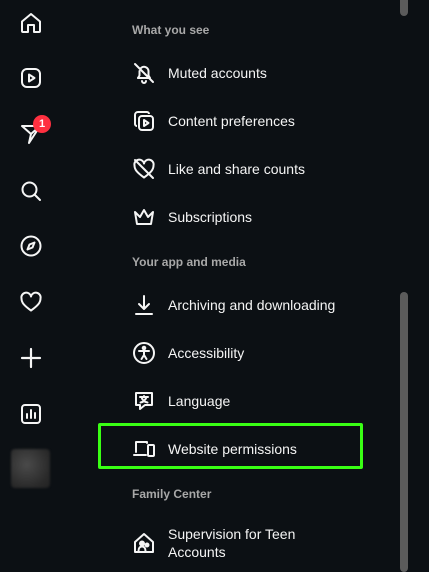 This screenshot has height=572, width=429. What do you see at coordinates (252, 305) in the screenshot?
I see `settings-item-label: Archiving and downloading` at bounding box center [252, 305].